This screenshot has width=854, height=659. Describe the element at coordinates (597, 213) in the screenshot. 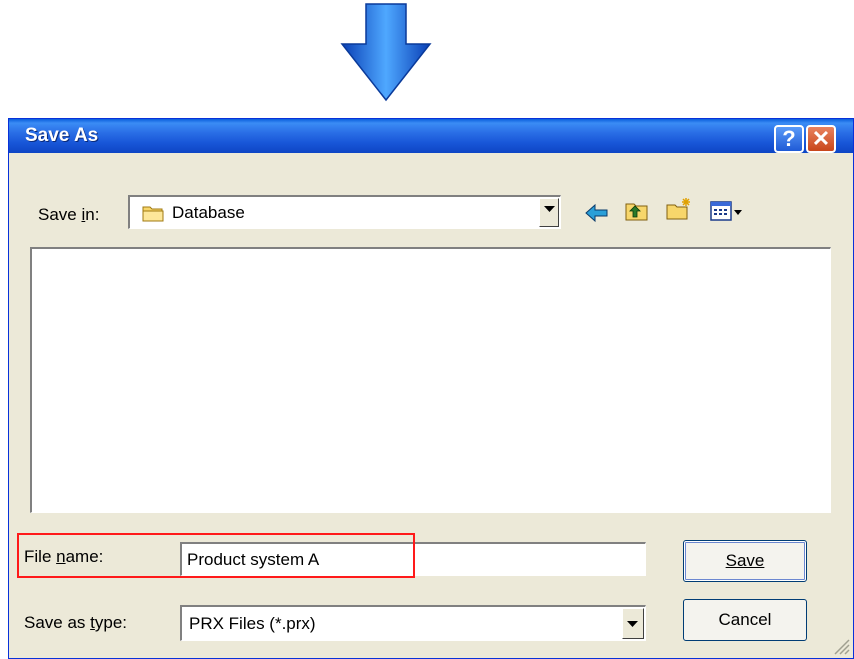

I see `back-arrow-icon` at that location.